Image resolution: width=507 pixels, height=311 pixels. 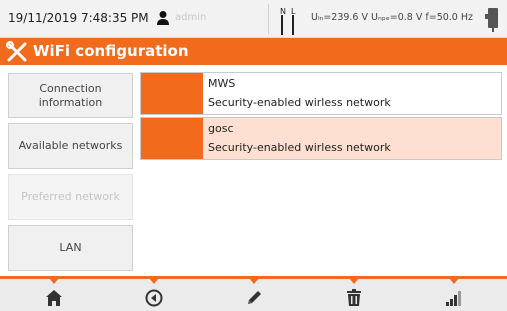 What do you see at coordinates (222, 83) in the screenshot?
I see `network-name: MWS` at bounding box center [222, 83].